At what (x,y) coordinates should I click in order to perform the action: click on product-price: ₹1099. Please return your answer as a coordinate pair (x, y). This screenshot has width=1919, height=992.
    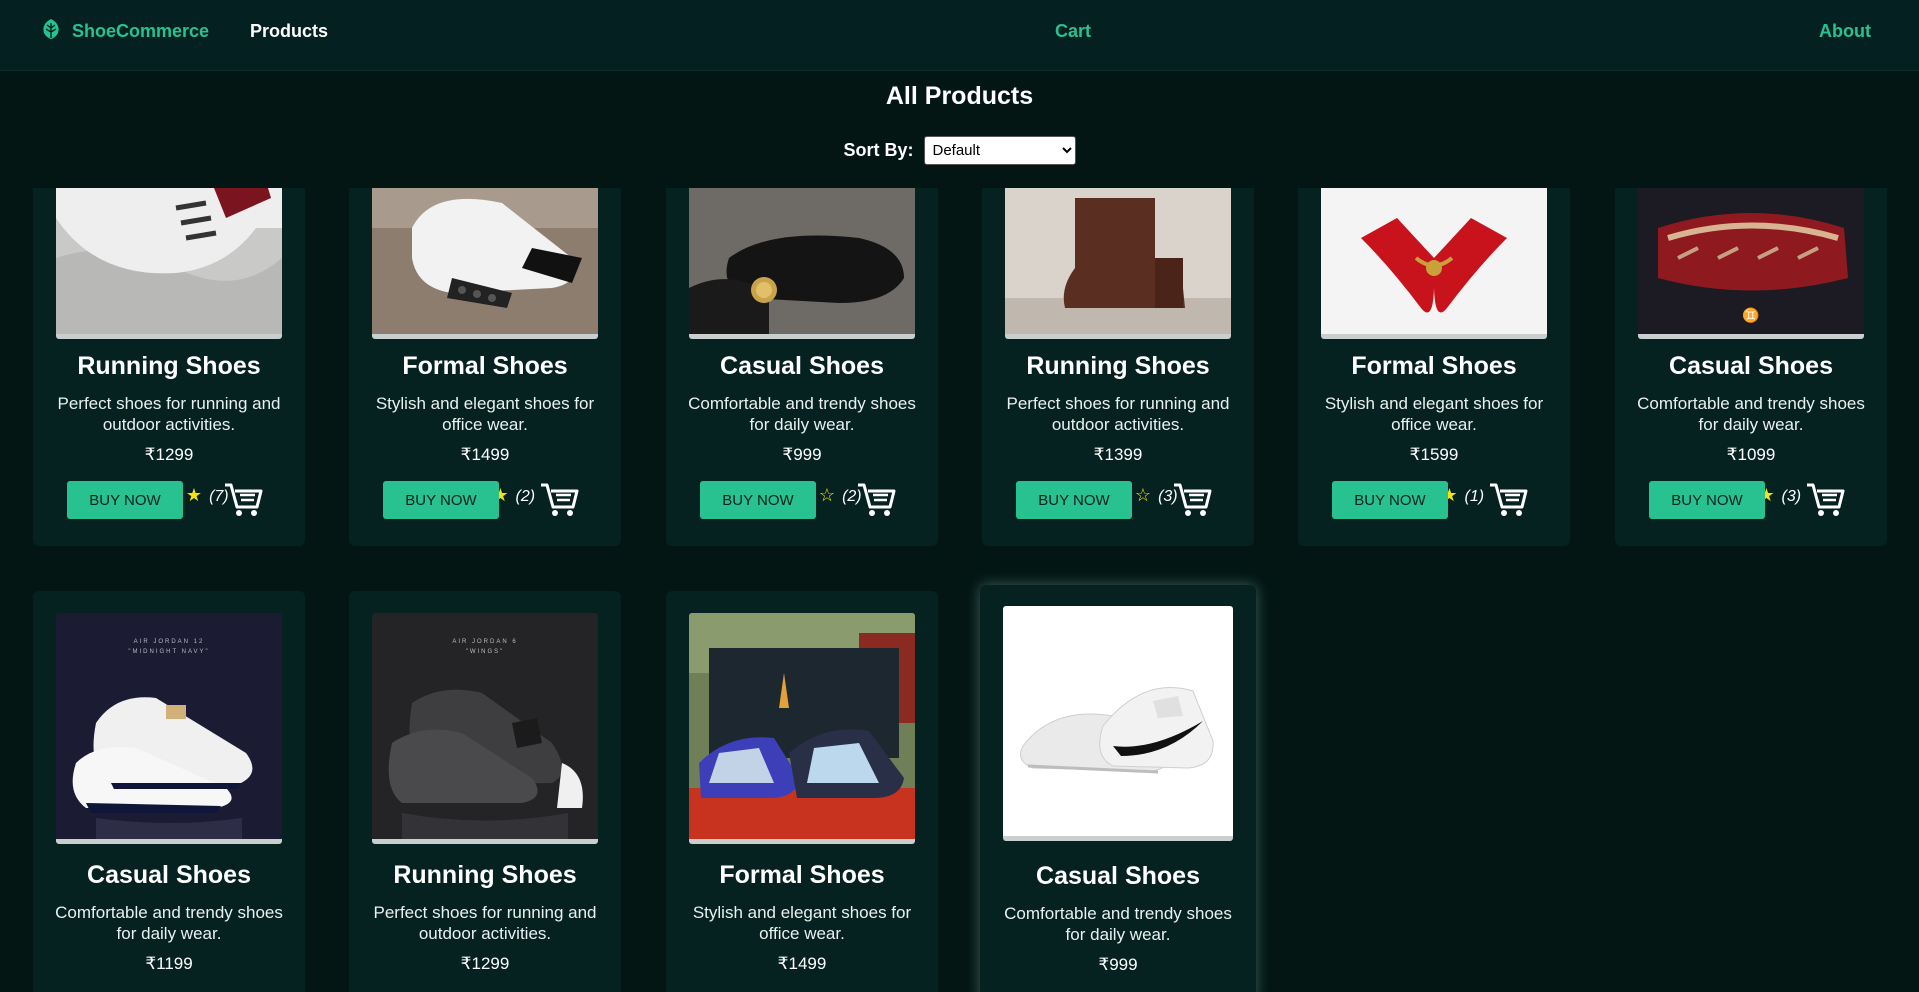
    Looking at the image, I should click on (1751, 454).